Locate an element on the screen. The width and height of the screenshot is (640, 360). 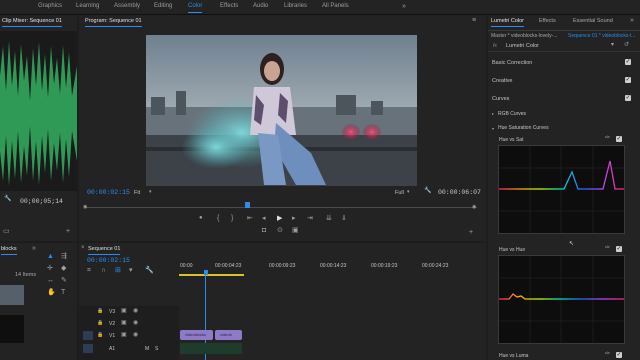
play-icon: ▶ is located at coordinates (279, 218).